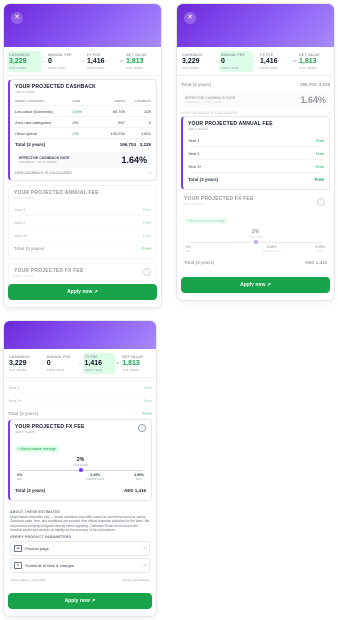  What do you see at coordinates (41, 537) in the screenshot?
I see `verify-title: VERIFY PRODUCT PARAMETERS` at bounding box center [41, 537].